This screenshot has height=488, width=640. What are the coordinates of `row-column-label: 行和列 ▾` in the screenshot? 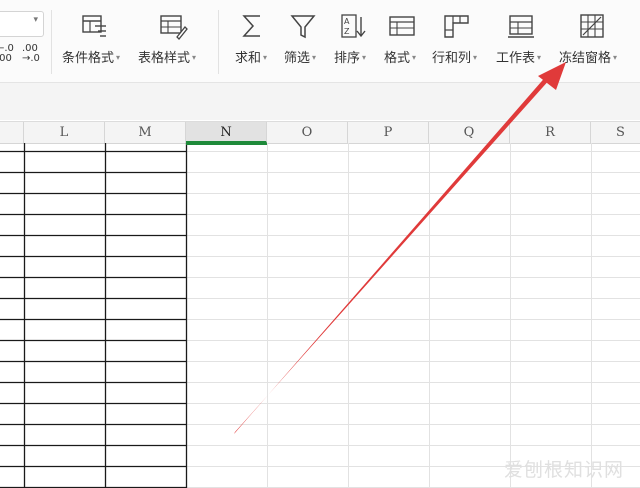 It's located at (455, 58).